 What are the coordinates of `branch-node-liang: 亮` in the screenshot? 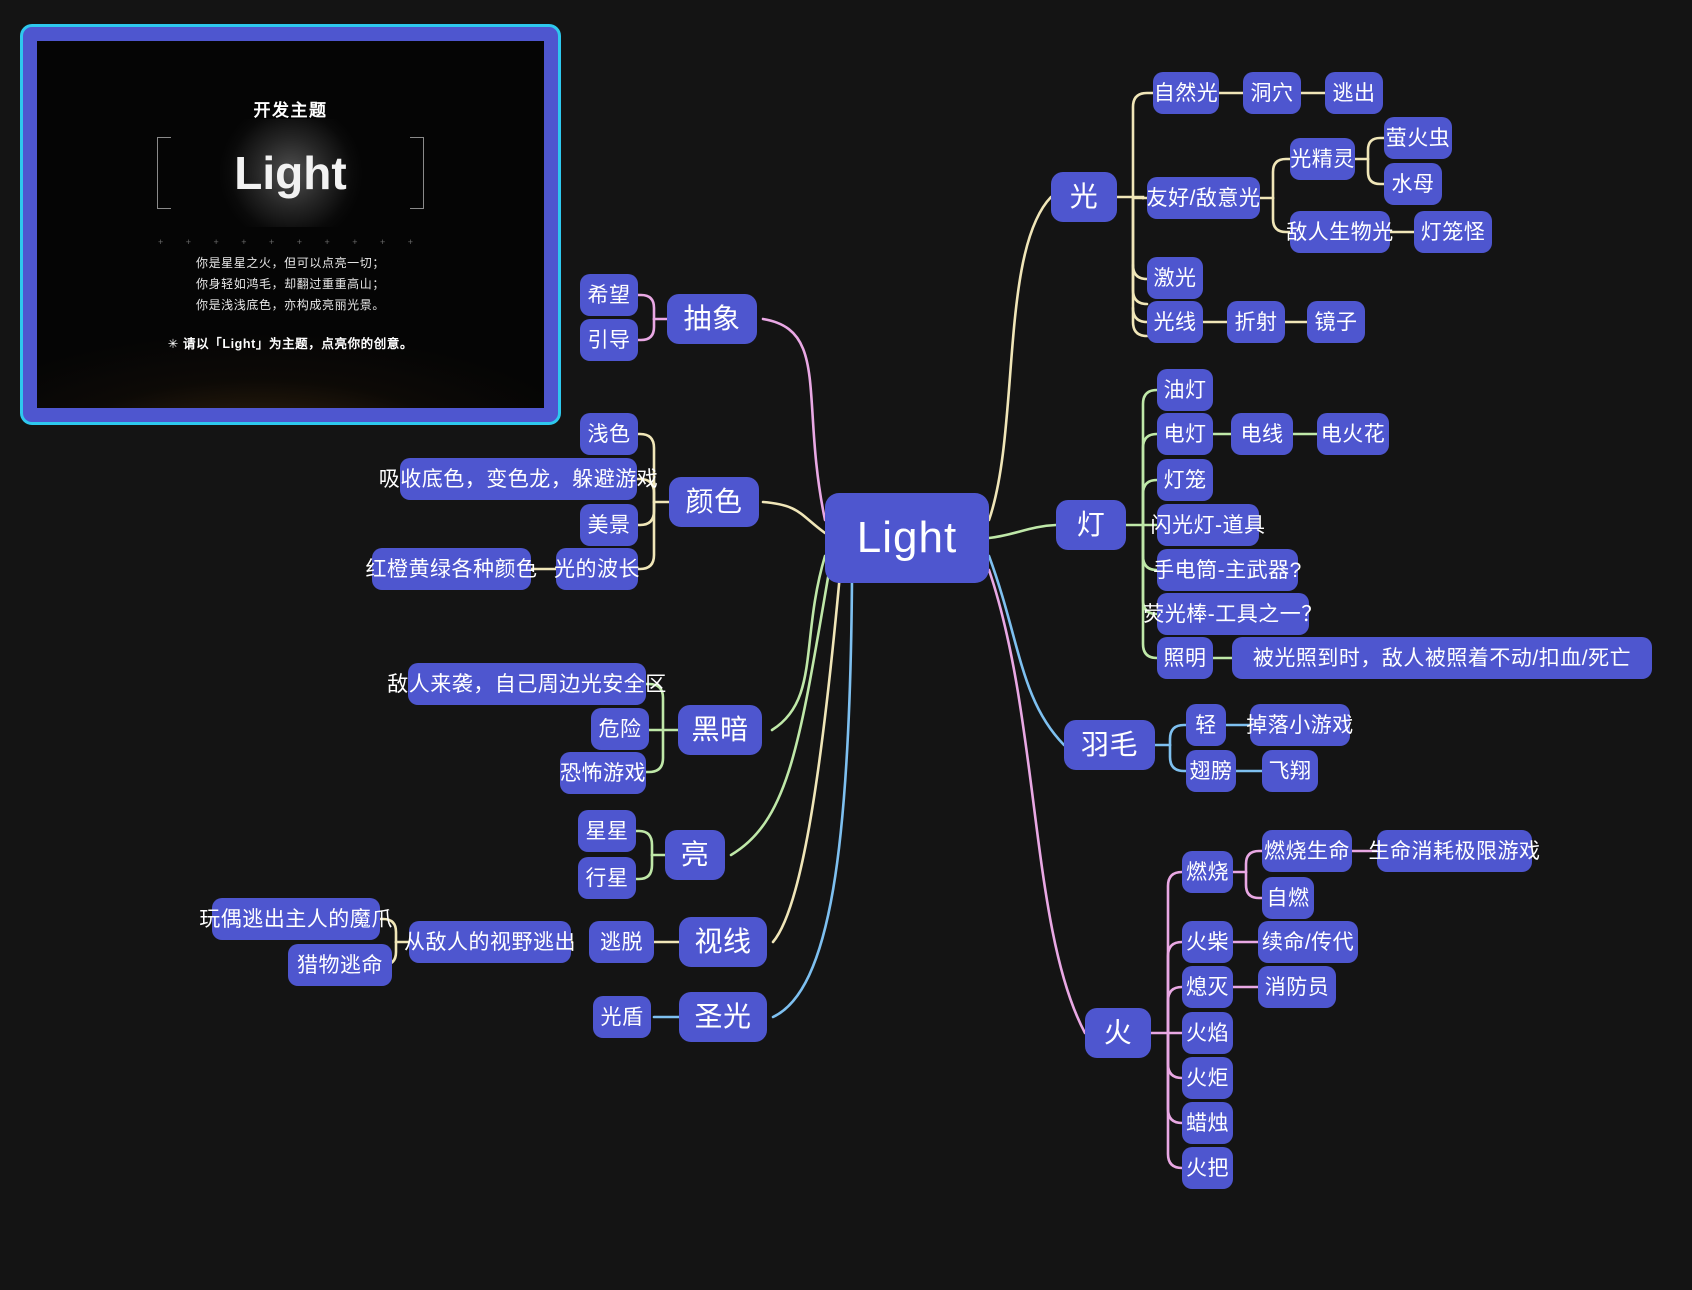 It's located at (695, 855).